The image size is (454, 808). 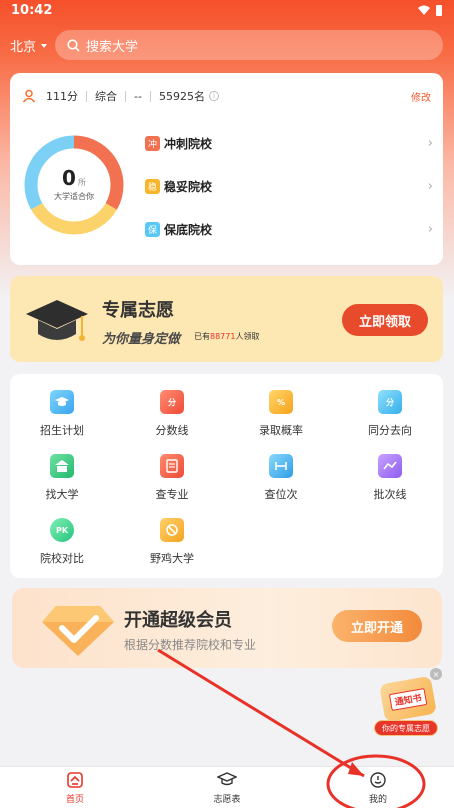 I want to click on search-placeholder: 搜索大学, so click(x=112, y=47).